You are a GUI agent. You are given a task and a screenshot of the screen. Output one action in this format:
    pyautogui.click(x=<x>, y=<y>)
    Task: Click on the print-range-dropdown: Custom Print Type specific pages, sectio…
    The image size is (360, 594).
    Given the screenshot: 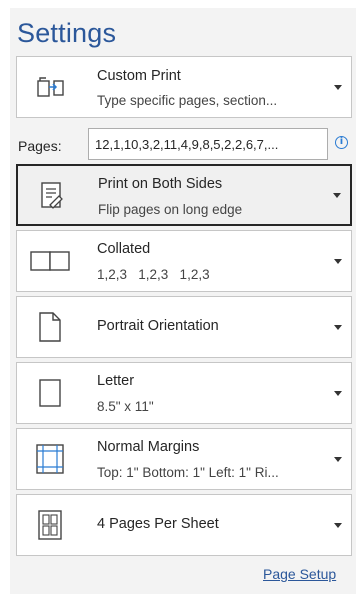 What is the action you would take?
    pyautogui.click(x=184, y=87)
    